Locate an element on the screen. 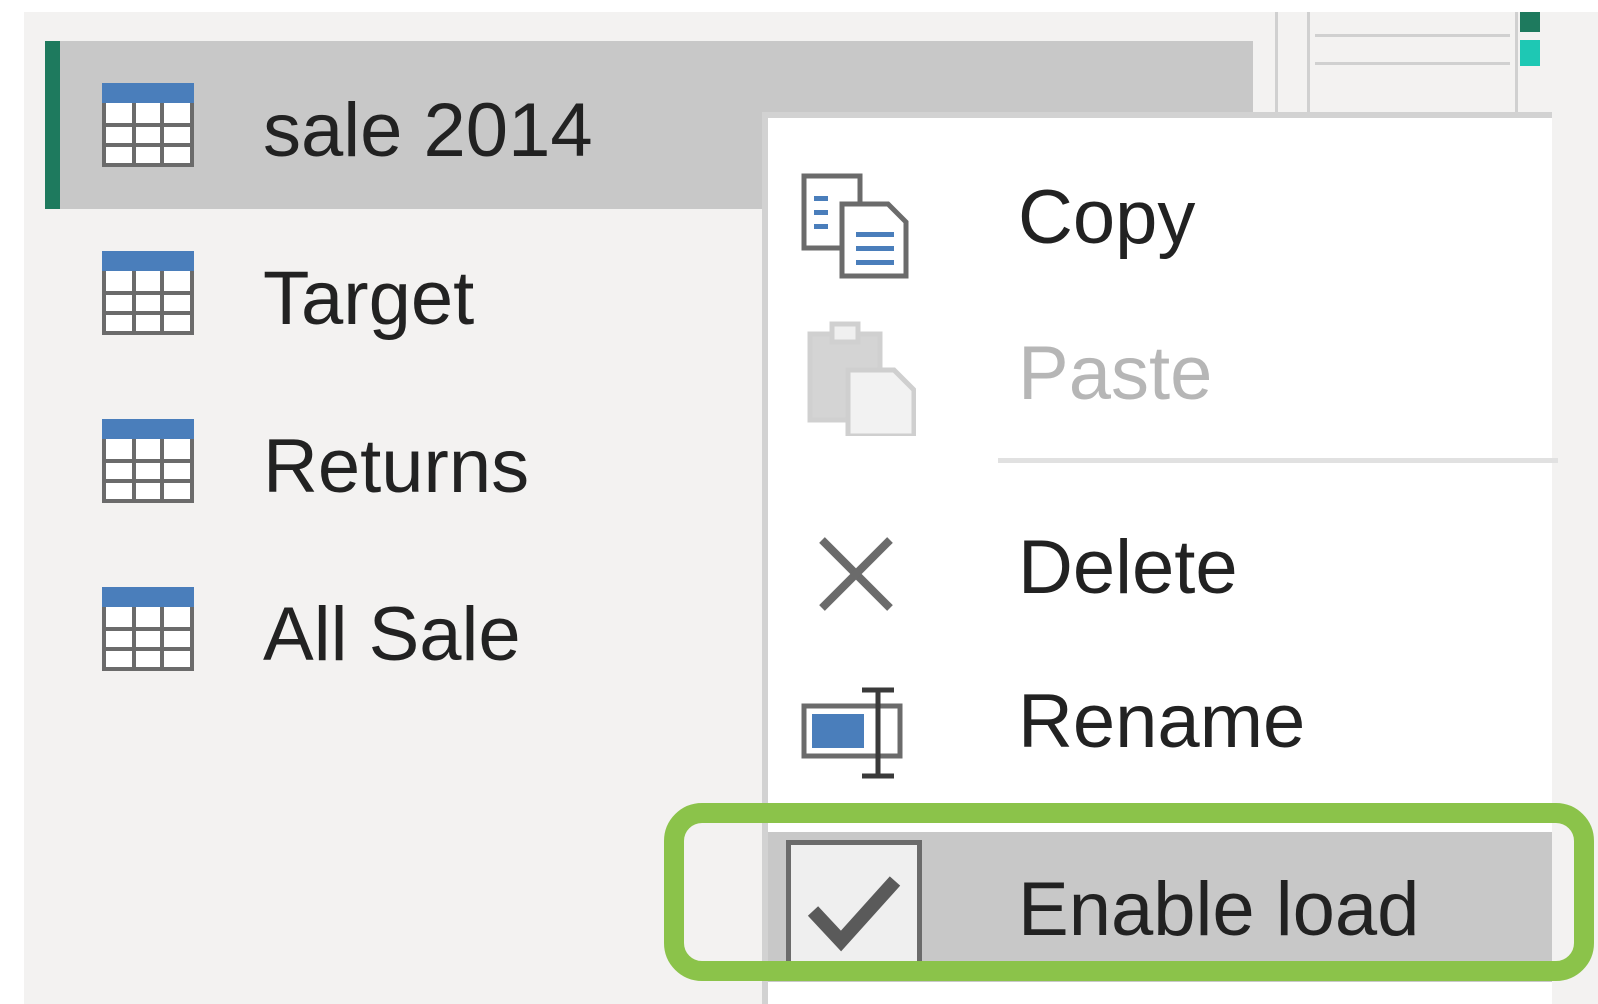 This screenshot has width=1598, height=1004. accent-marker is located at coordinates (1530, 22).